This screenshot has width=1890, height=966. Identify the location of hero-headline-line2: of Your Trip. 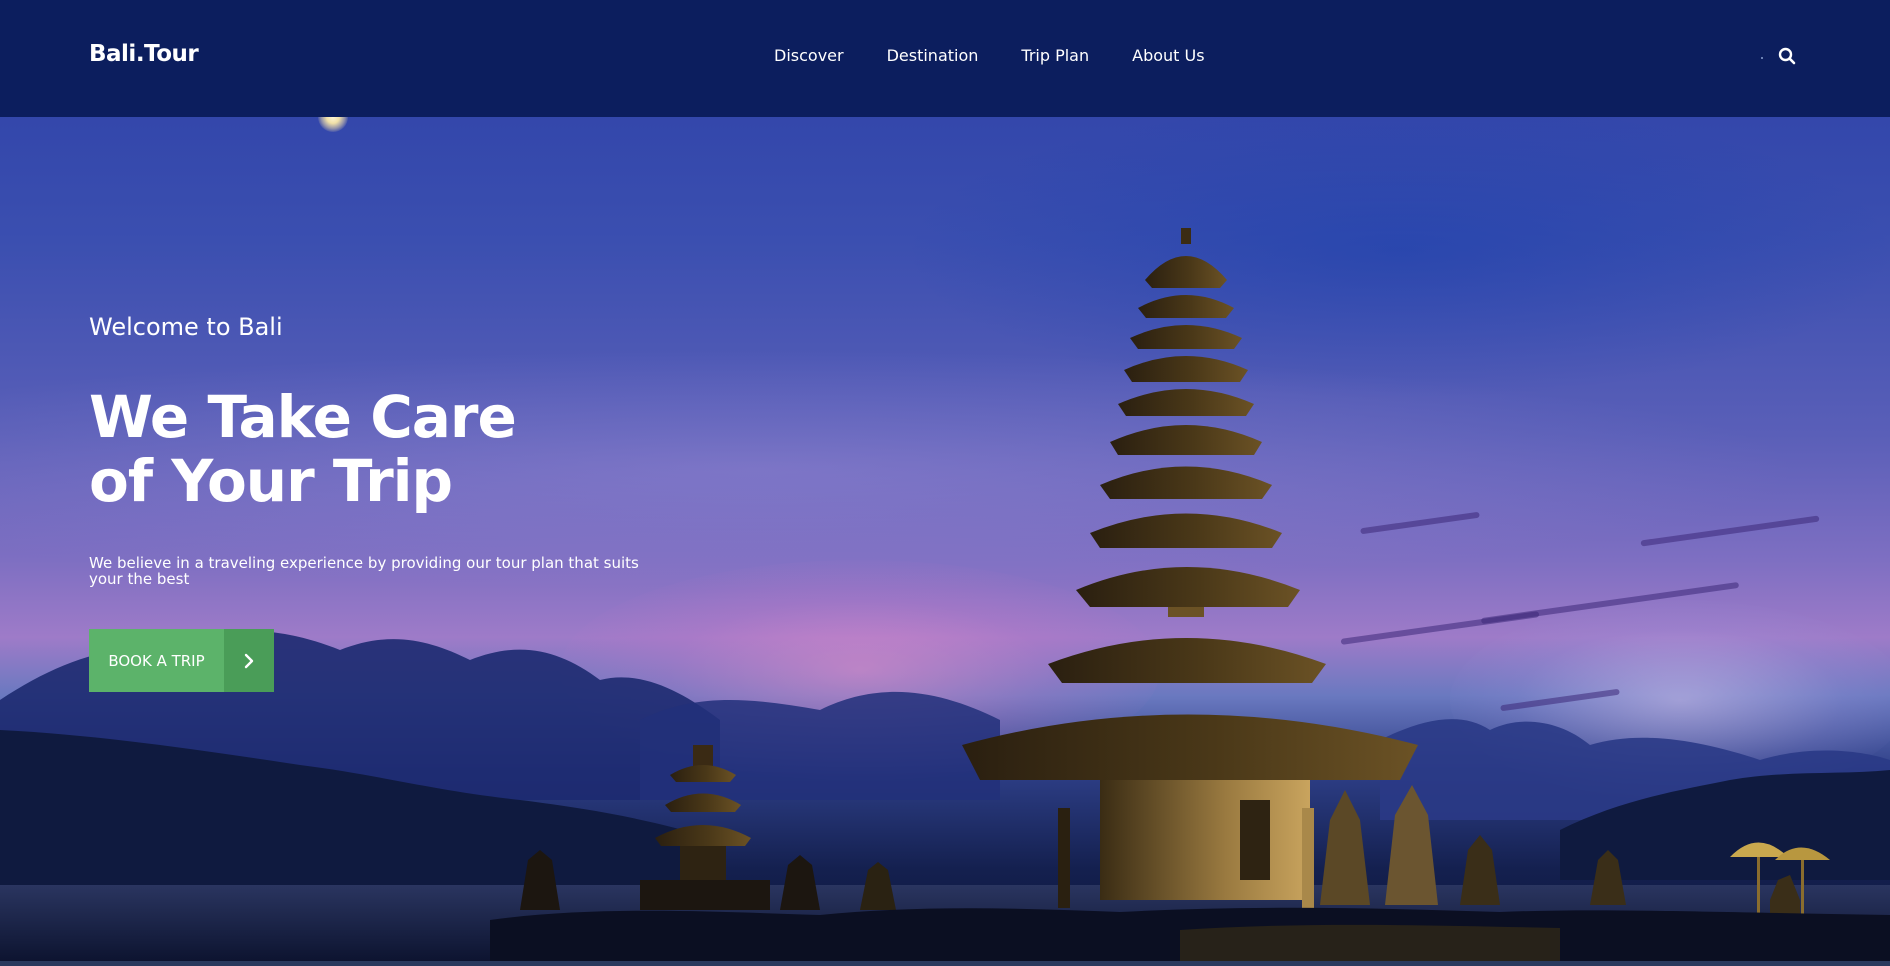
(271, 481).